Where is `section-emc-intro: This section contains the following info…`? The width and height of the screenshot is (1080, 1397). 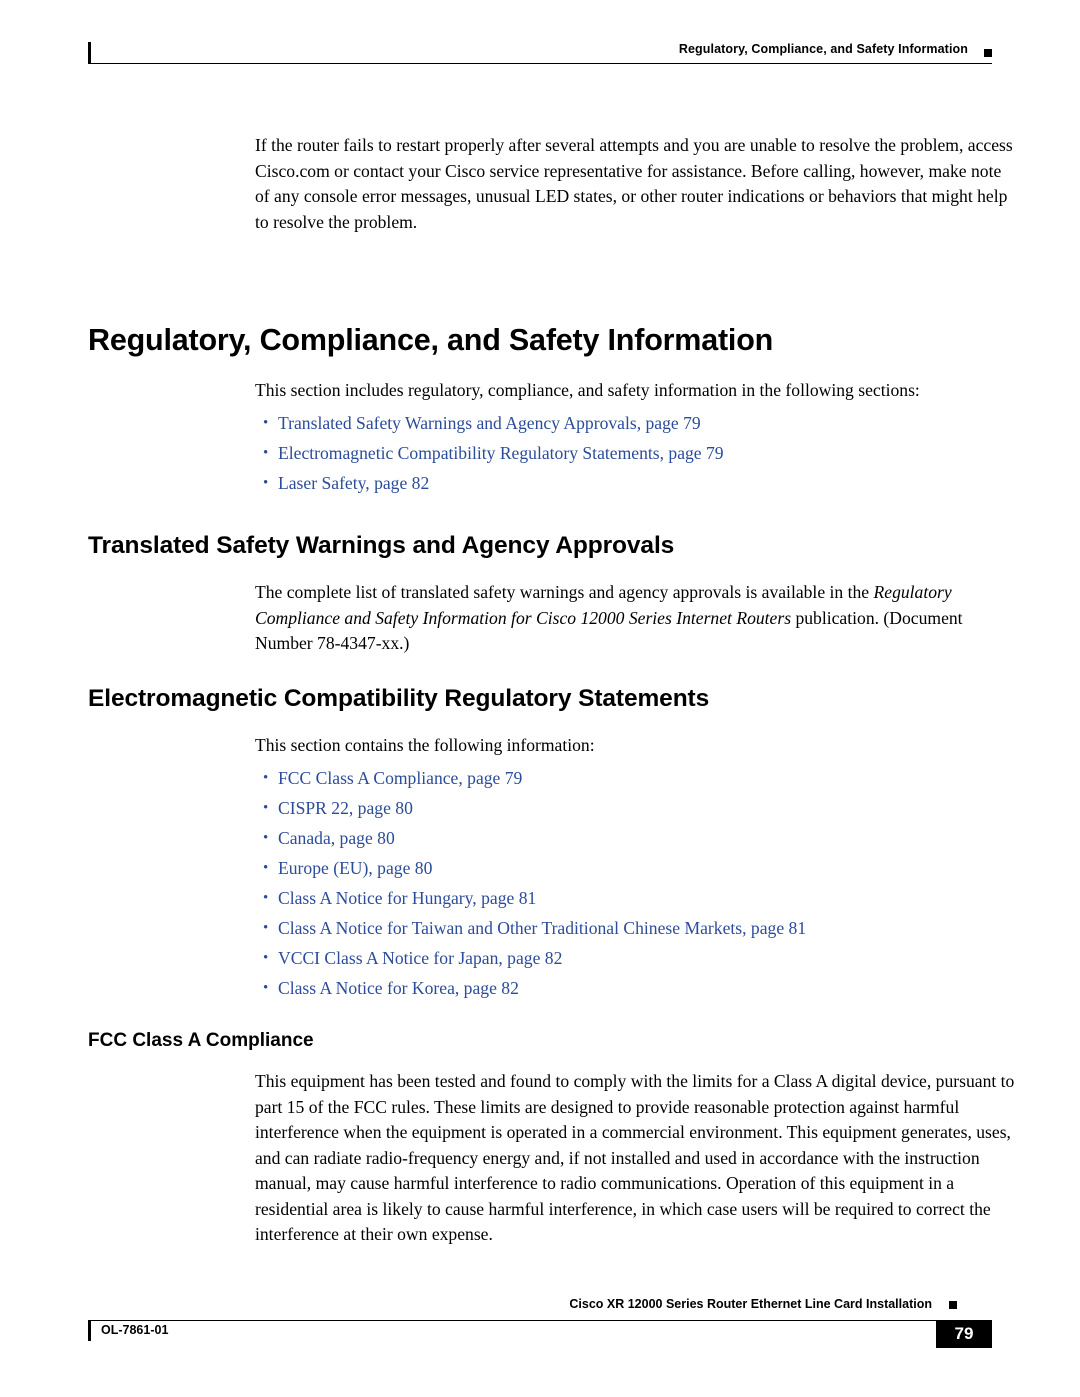
section-emc-intro: This section contains the following info… is located at coordinates (425, 745).